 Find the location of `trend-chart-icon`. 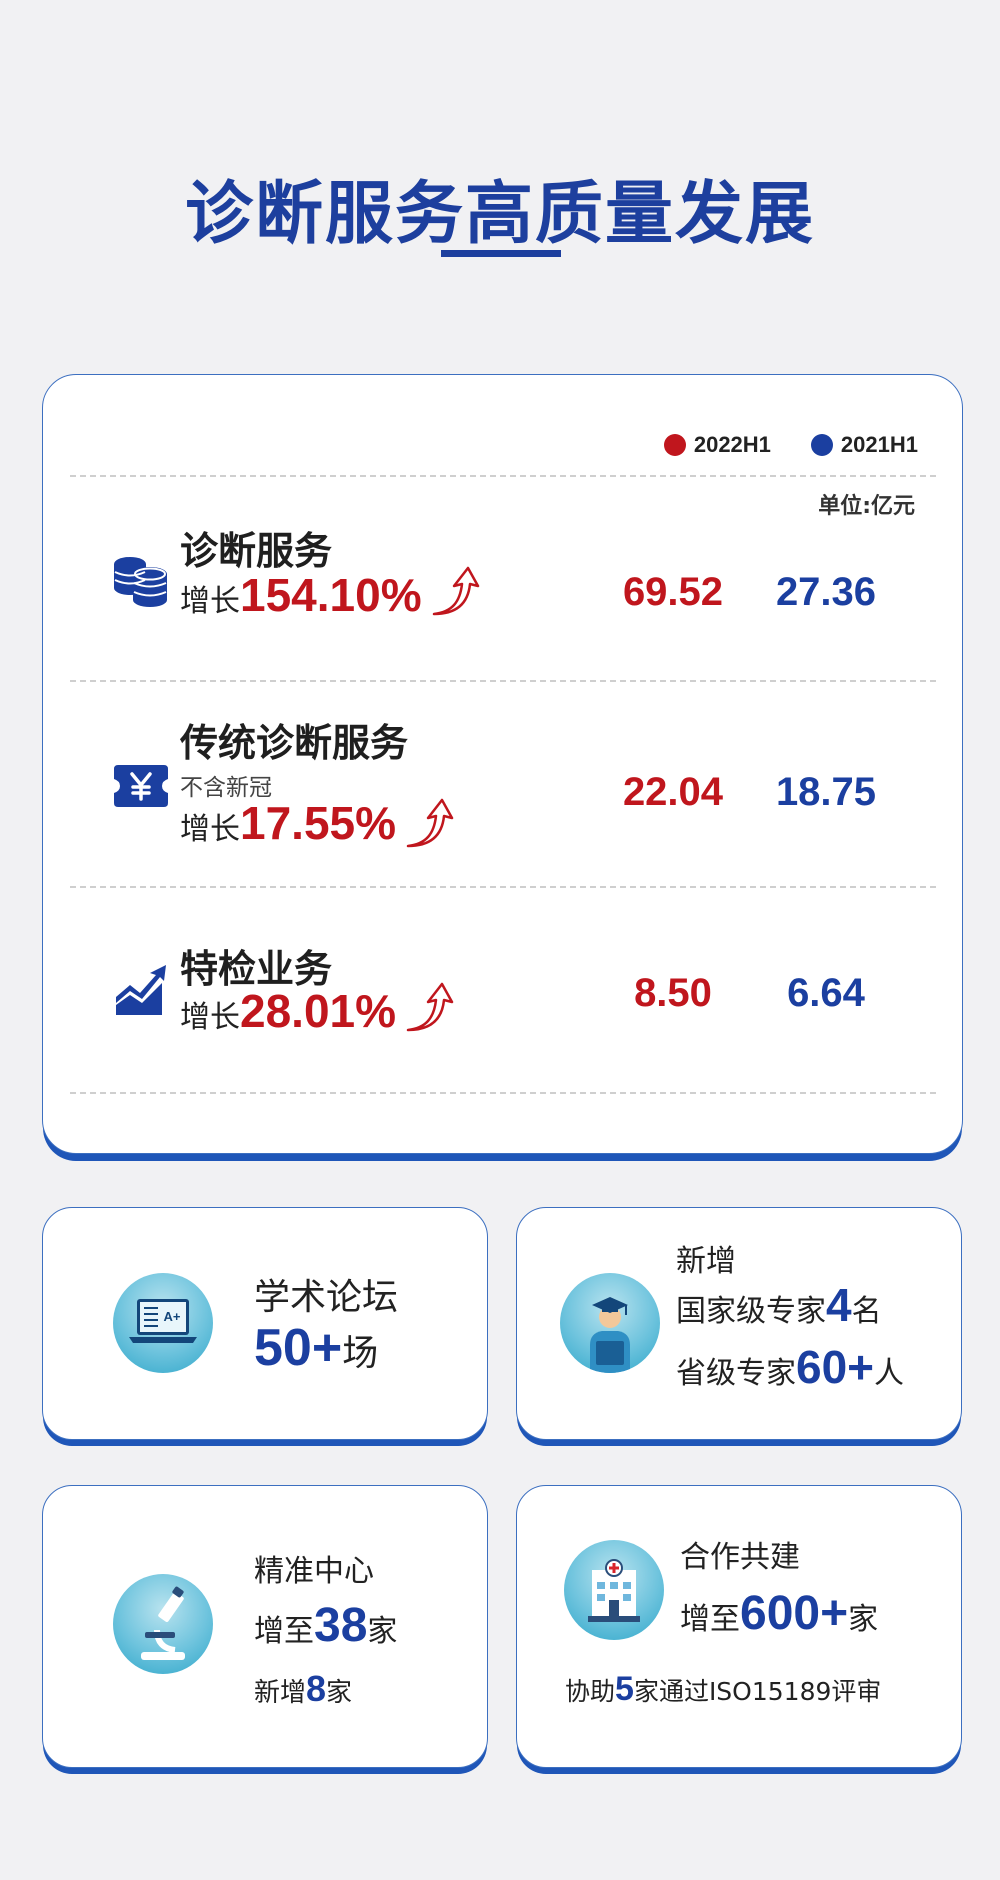

trend-chart-icon is located at coordinates (141, 990).